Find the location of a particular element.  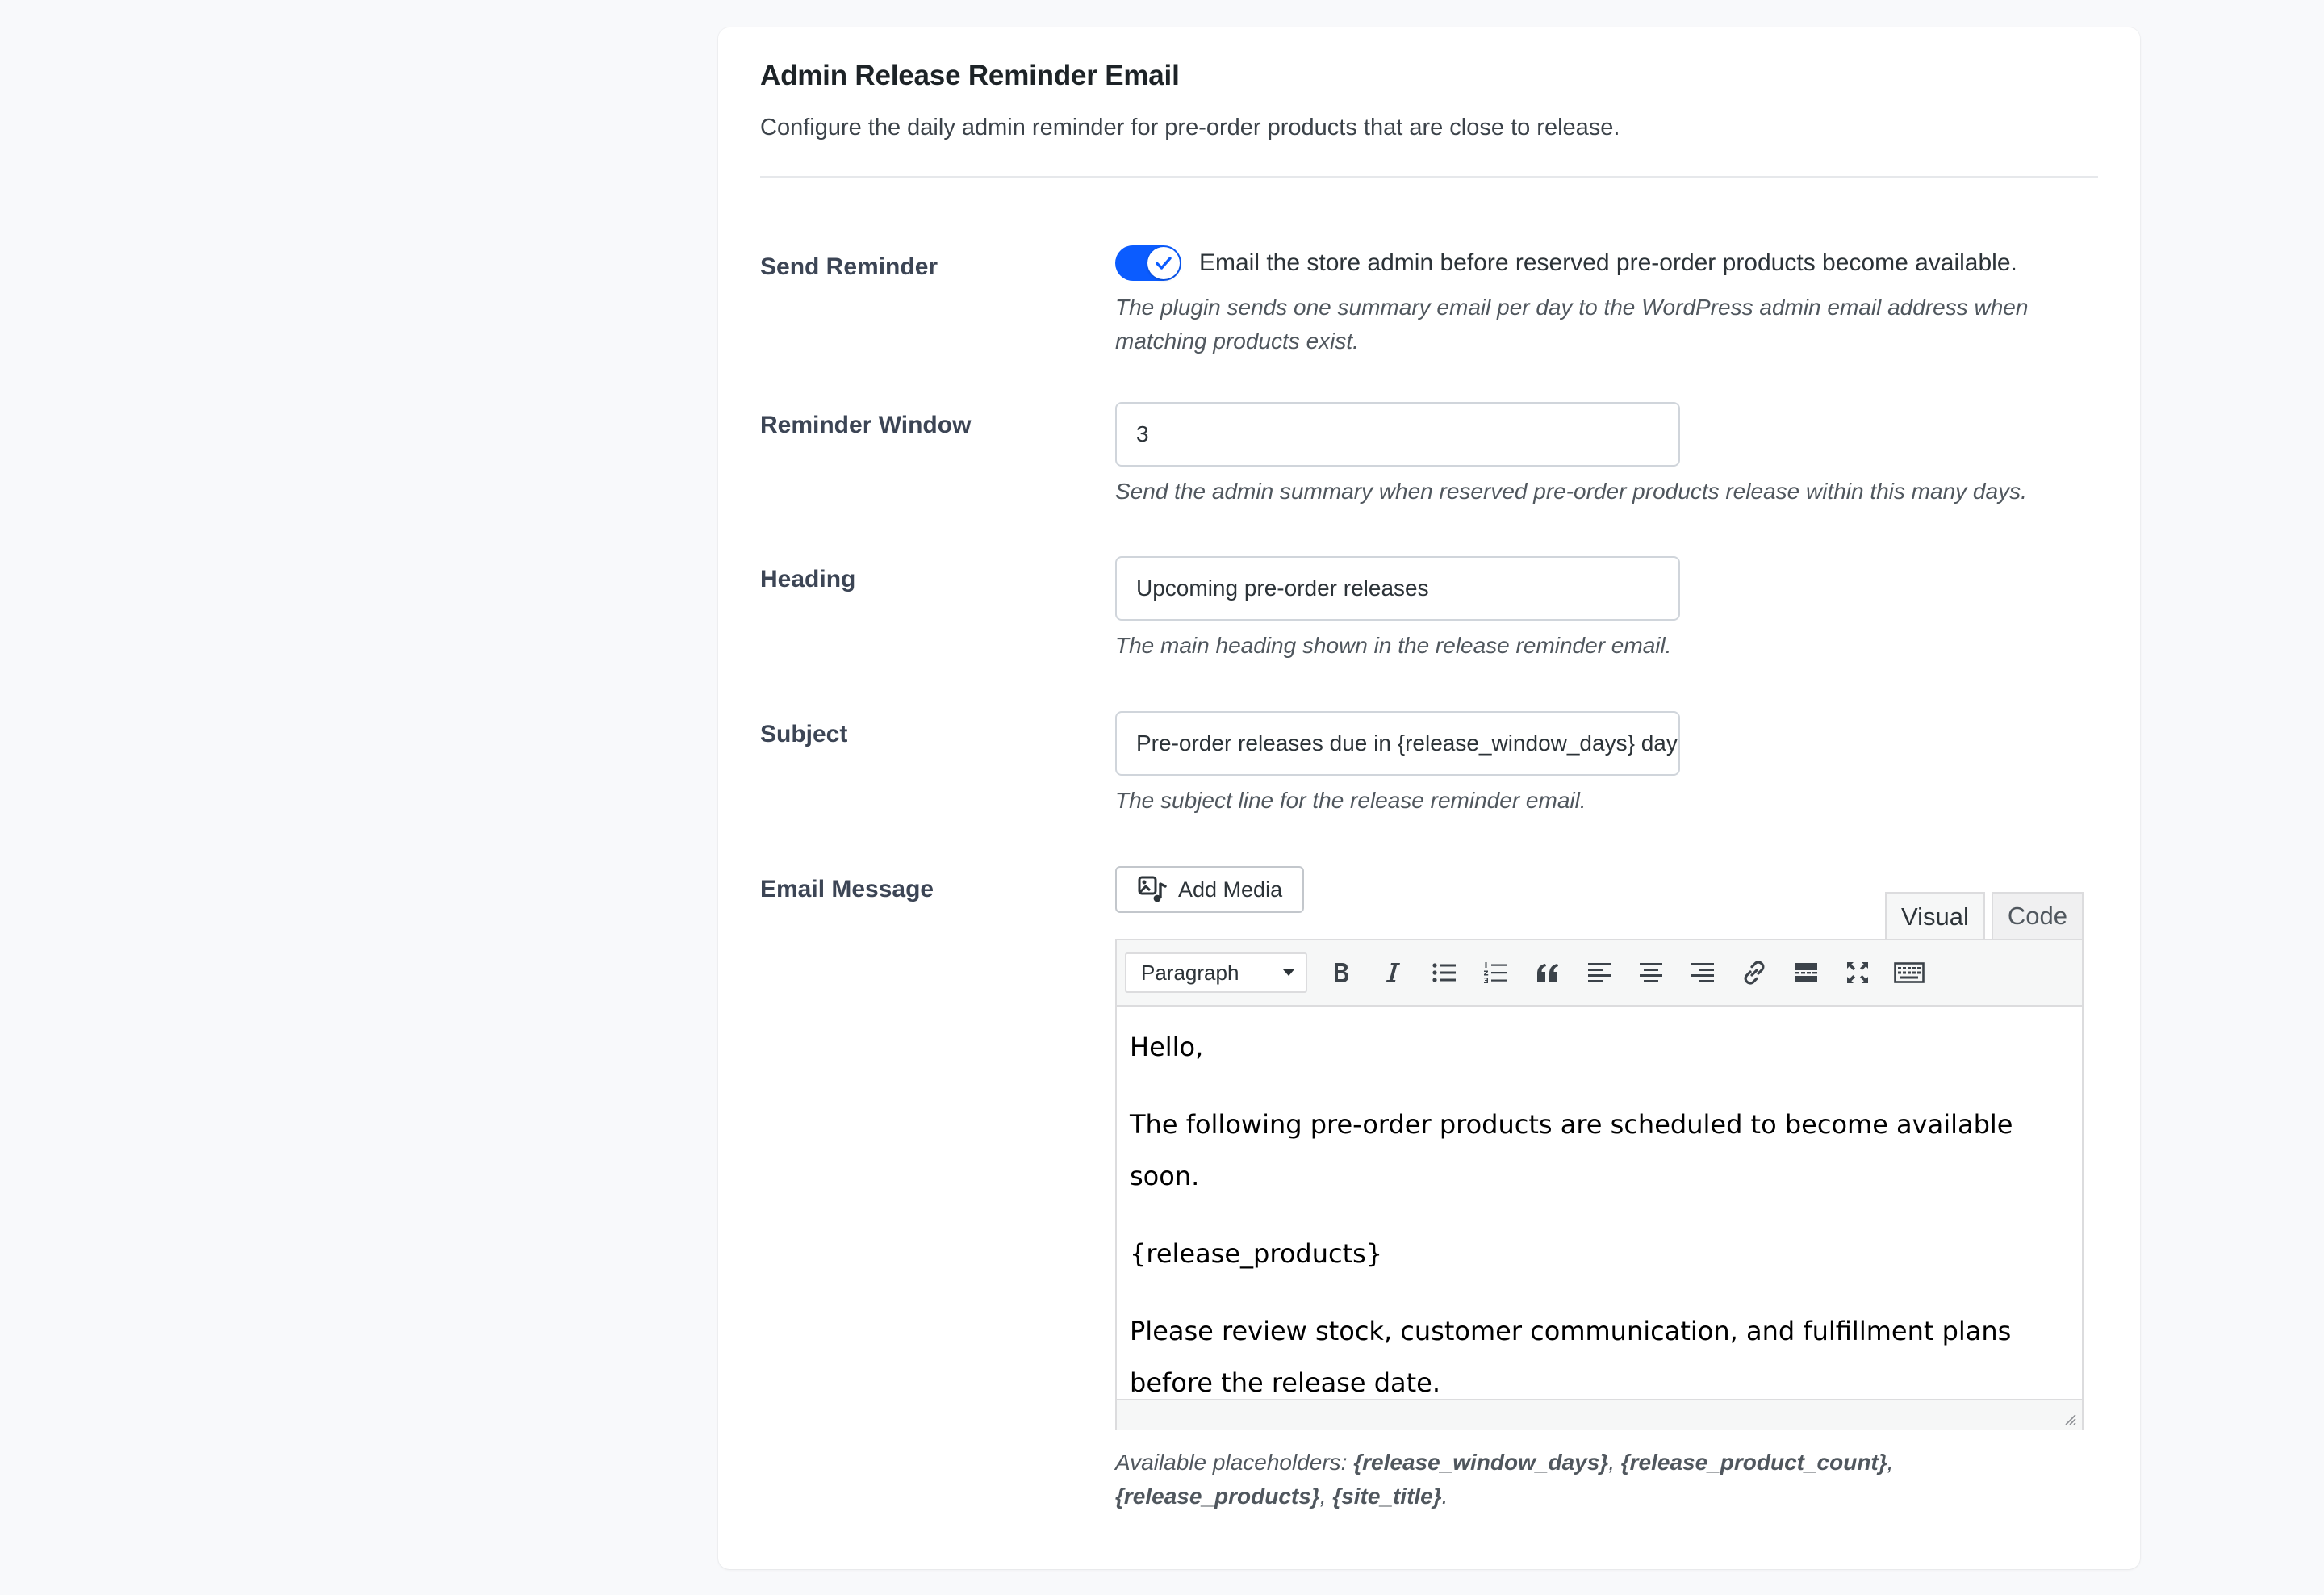

link-button is located at coordinates (1755, 972).